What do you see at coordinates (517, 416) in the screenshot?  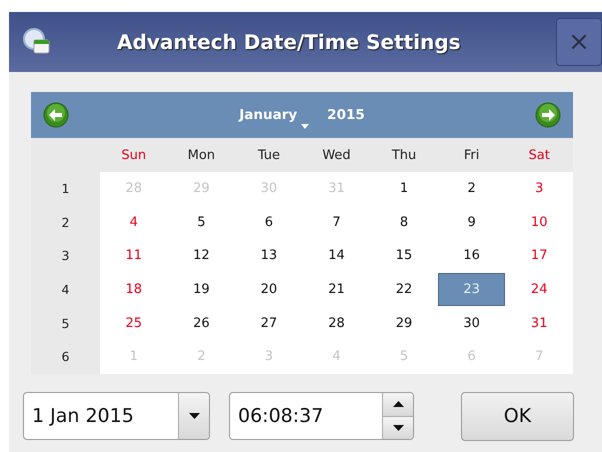 I see `ok-button: OK` at bounding box center [517, 416].